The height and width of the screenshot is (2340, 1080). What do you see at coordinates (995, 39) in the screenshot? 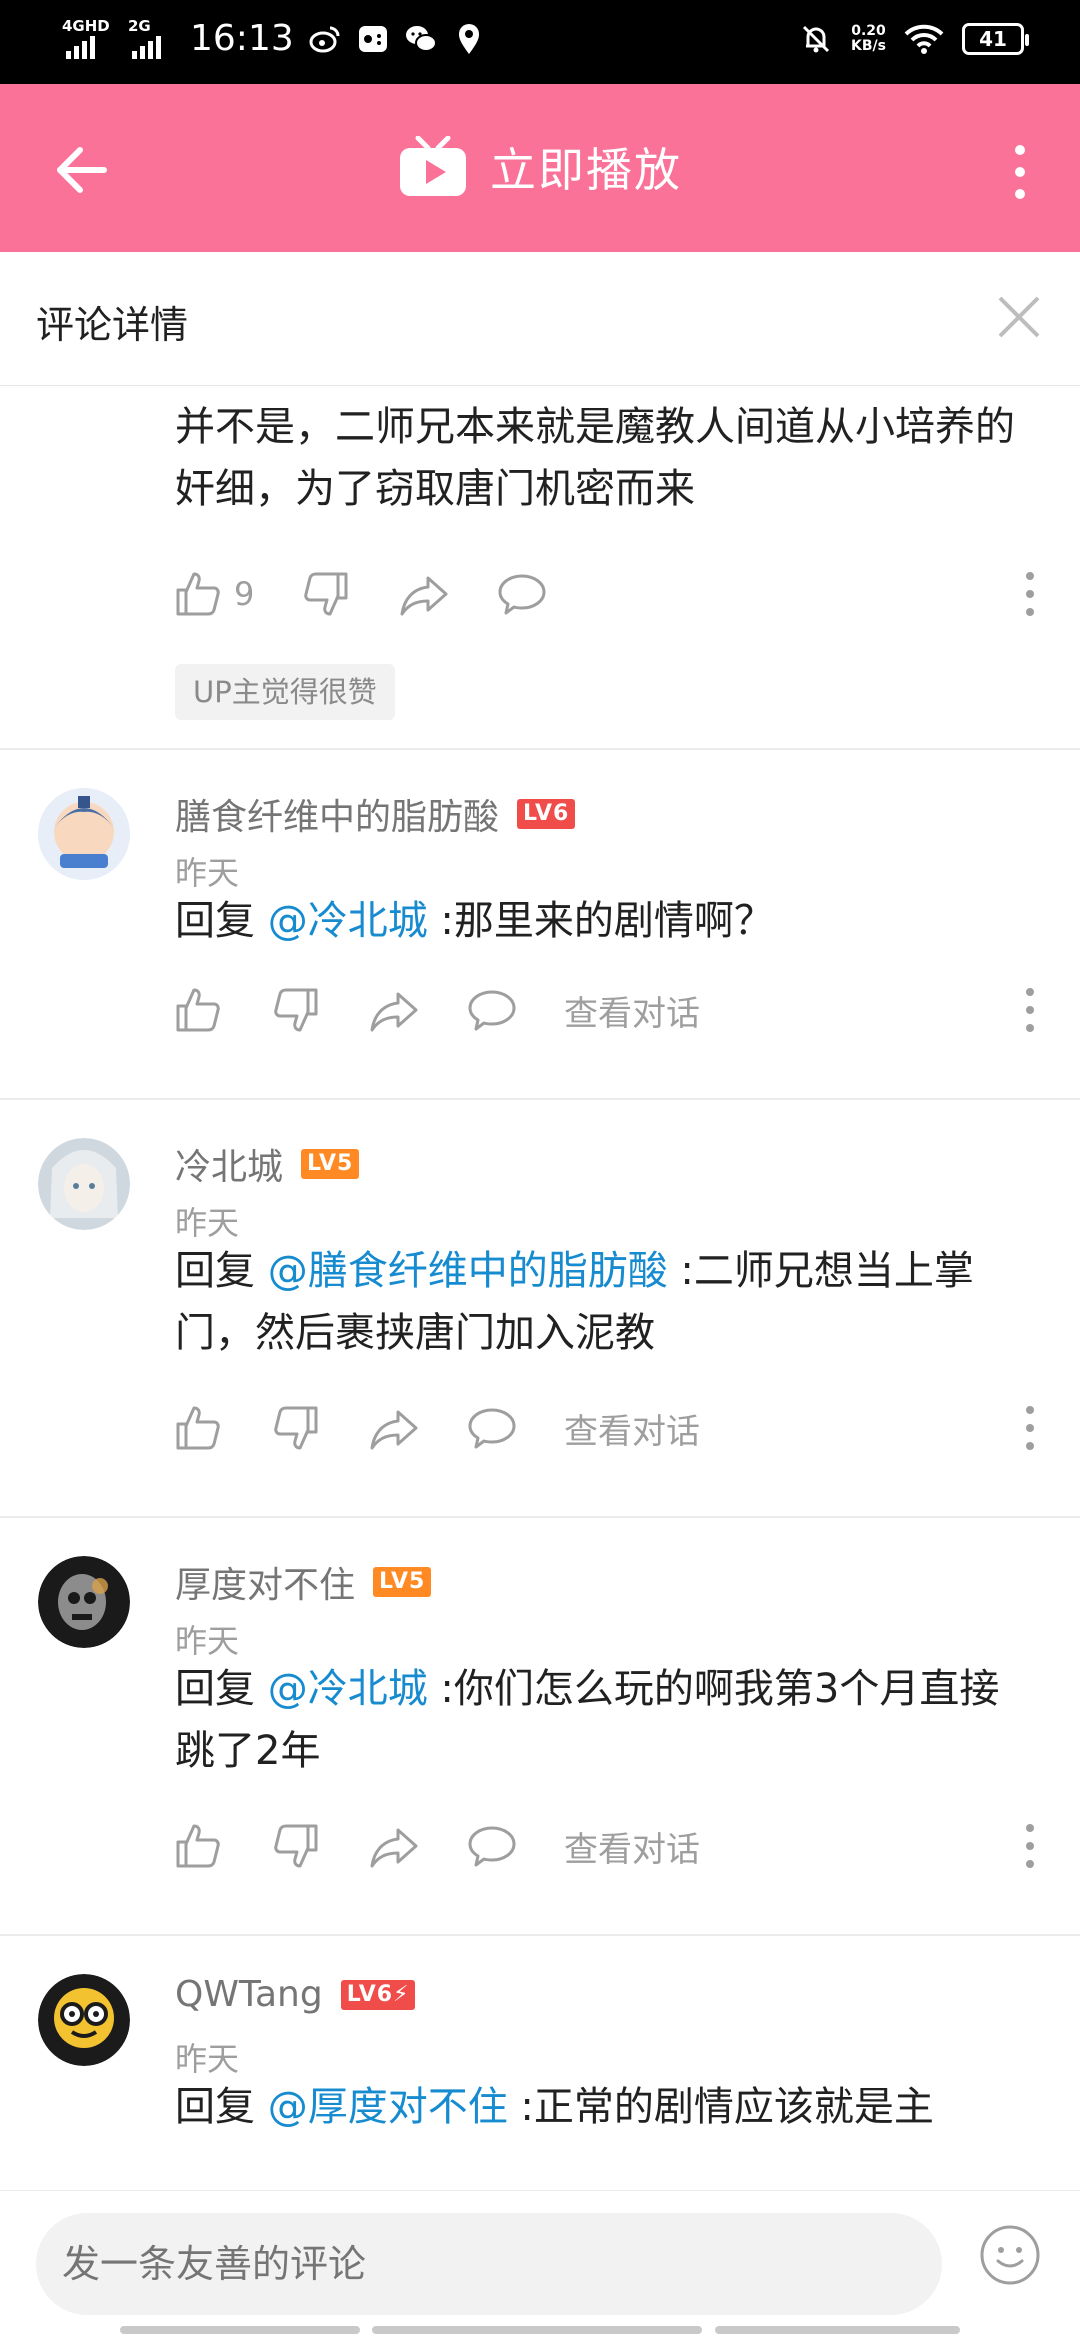
I see `battery-indicator: 41` at bounding box center [995, 39].